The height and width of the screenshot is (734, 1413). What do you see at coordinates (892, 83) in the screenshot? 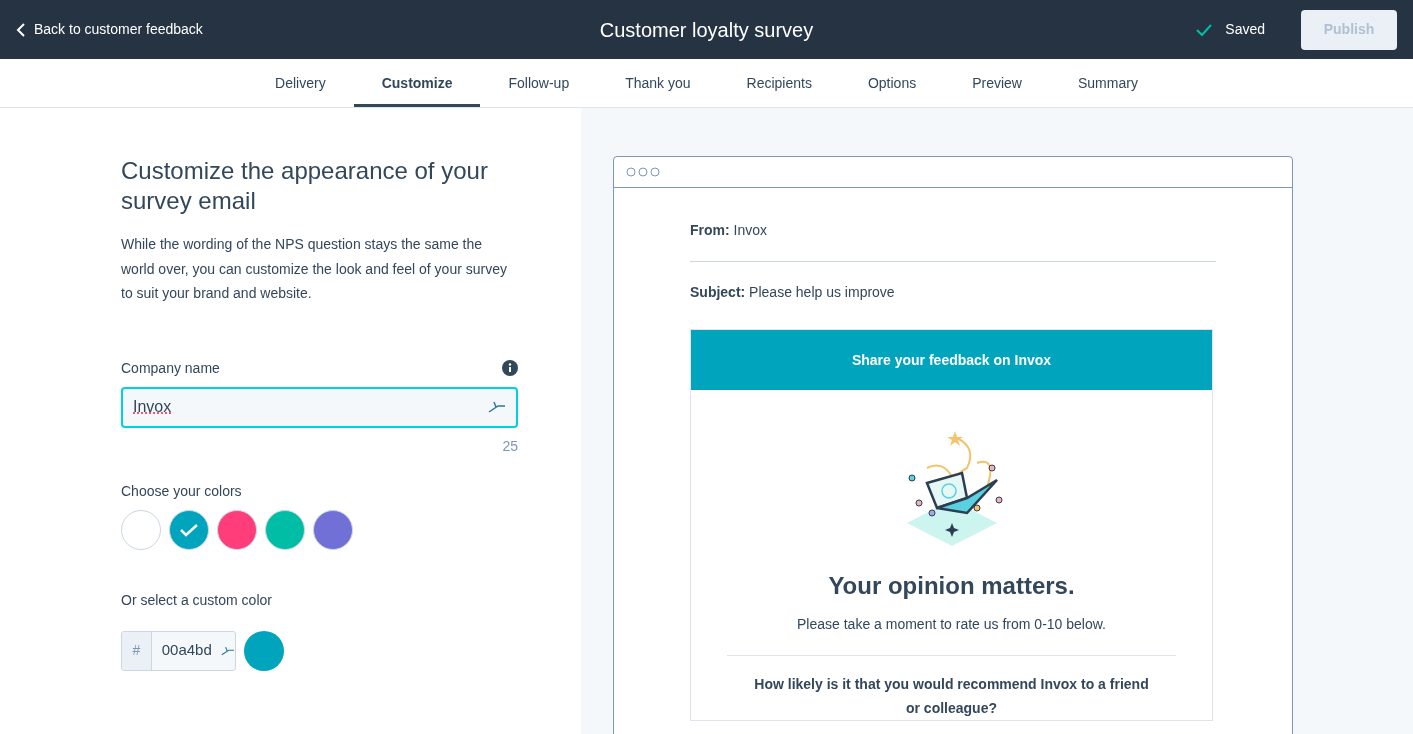
I see `tab: Options` at bounding box center [892, 83].